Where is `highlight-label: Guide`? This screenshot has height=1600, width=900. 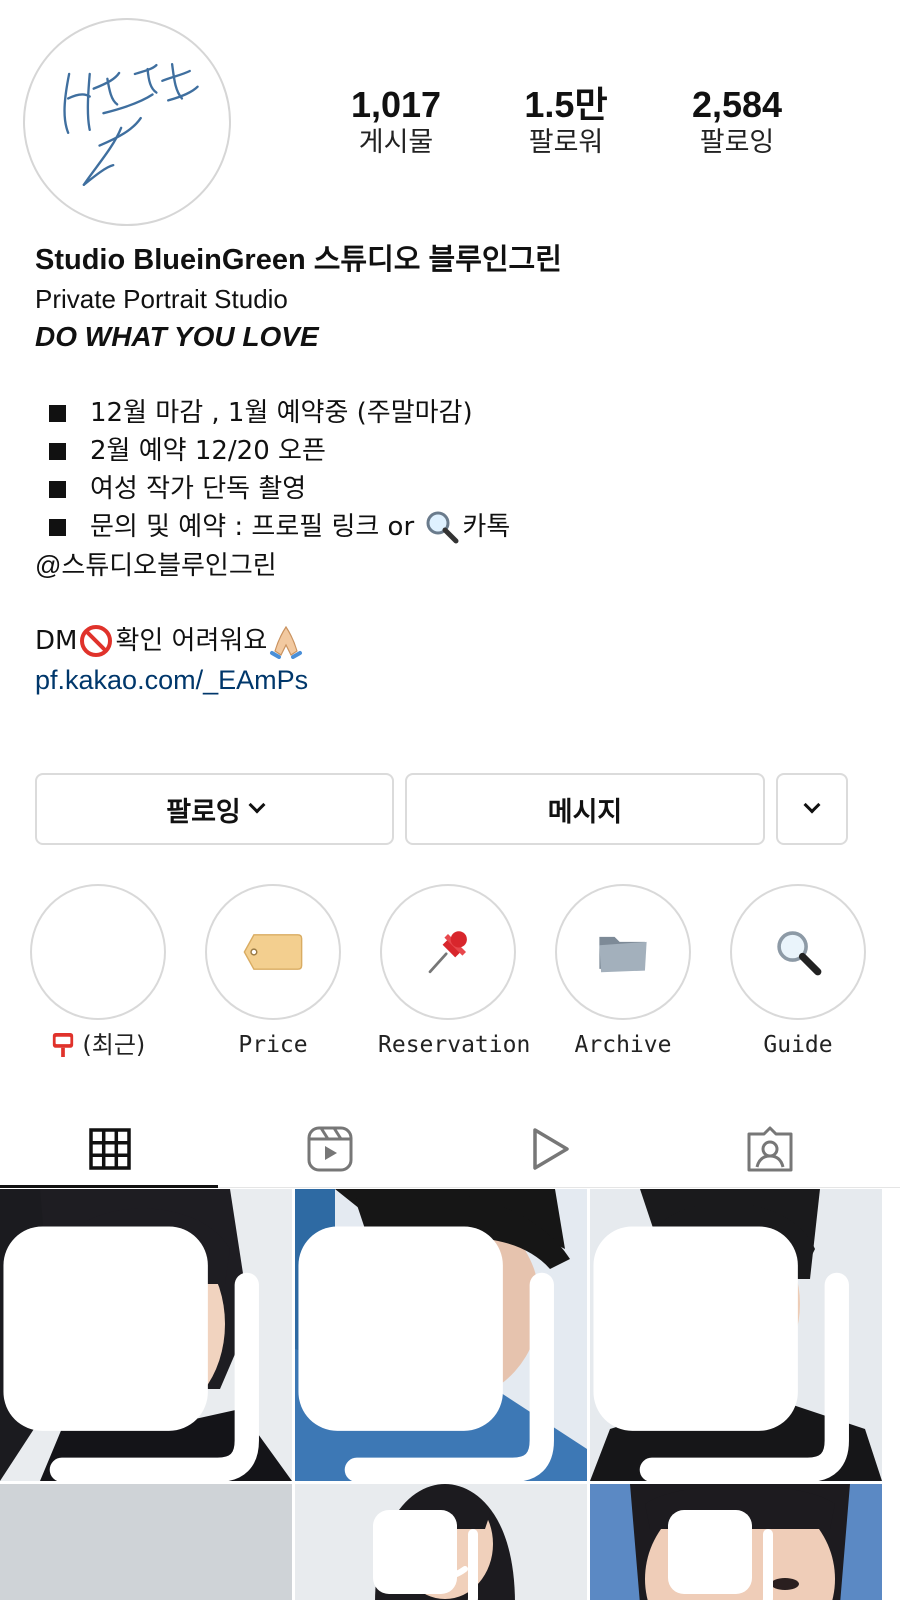 highlight-label: Guide is located at coordinates (798, 1045).